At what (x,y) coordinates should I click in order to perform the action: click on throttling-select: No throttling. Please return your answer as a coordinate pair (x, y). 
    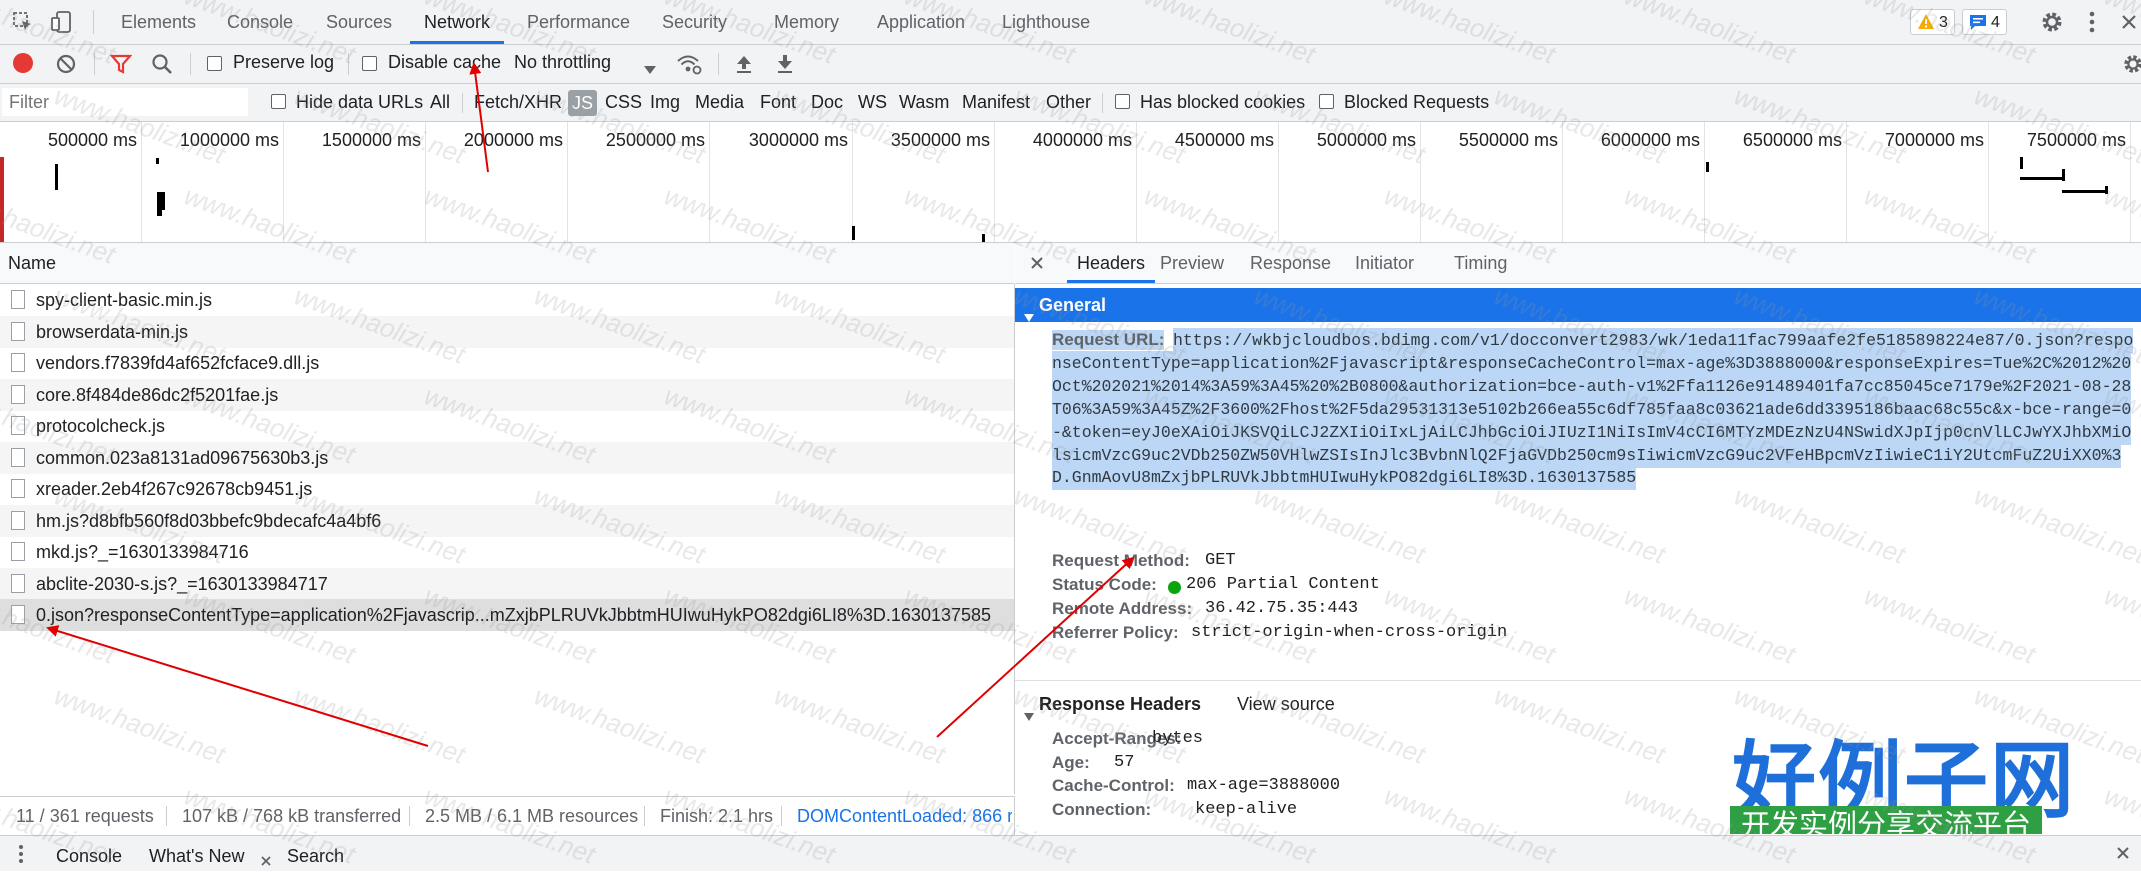
    Looking at the image, I should click on (562, 62).